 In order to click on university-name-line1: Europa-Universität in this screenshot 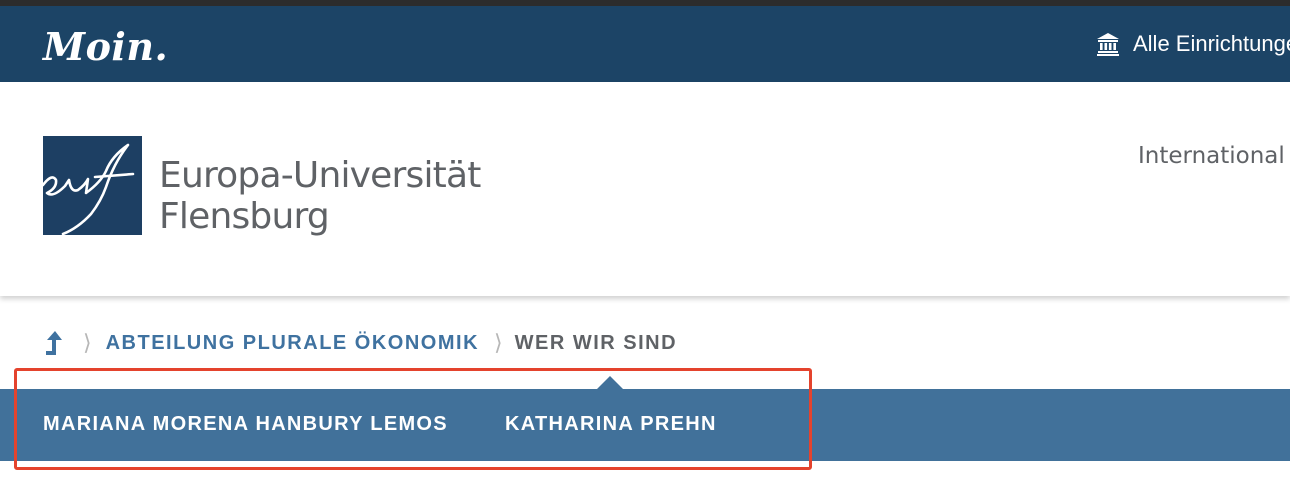, I will do `click(320, 175)`.